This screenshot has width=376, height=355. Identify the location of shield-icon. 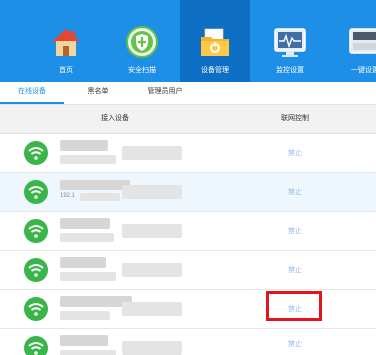
(142, 42).